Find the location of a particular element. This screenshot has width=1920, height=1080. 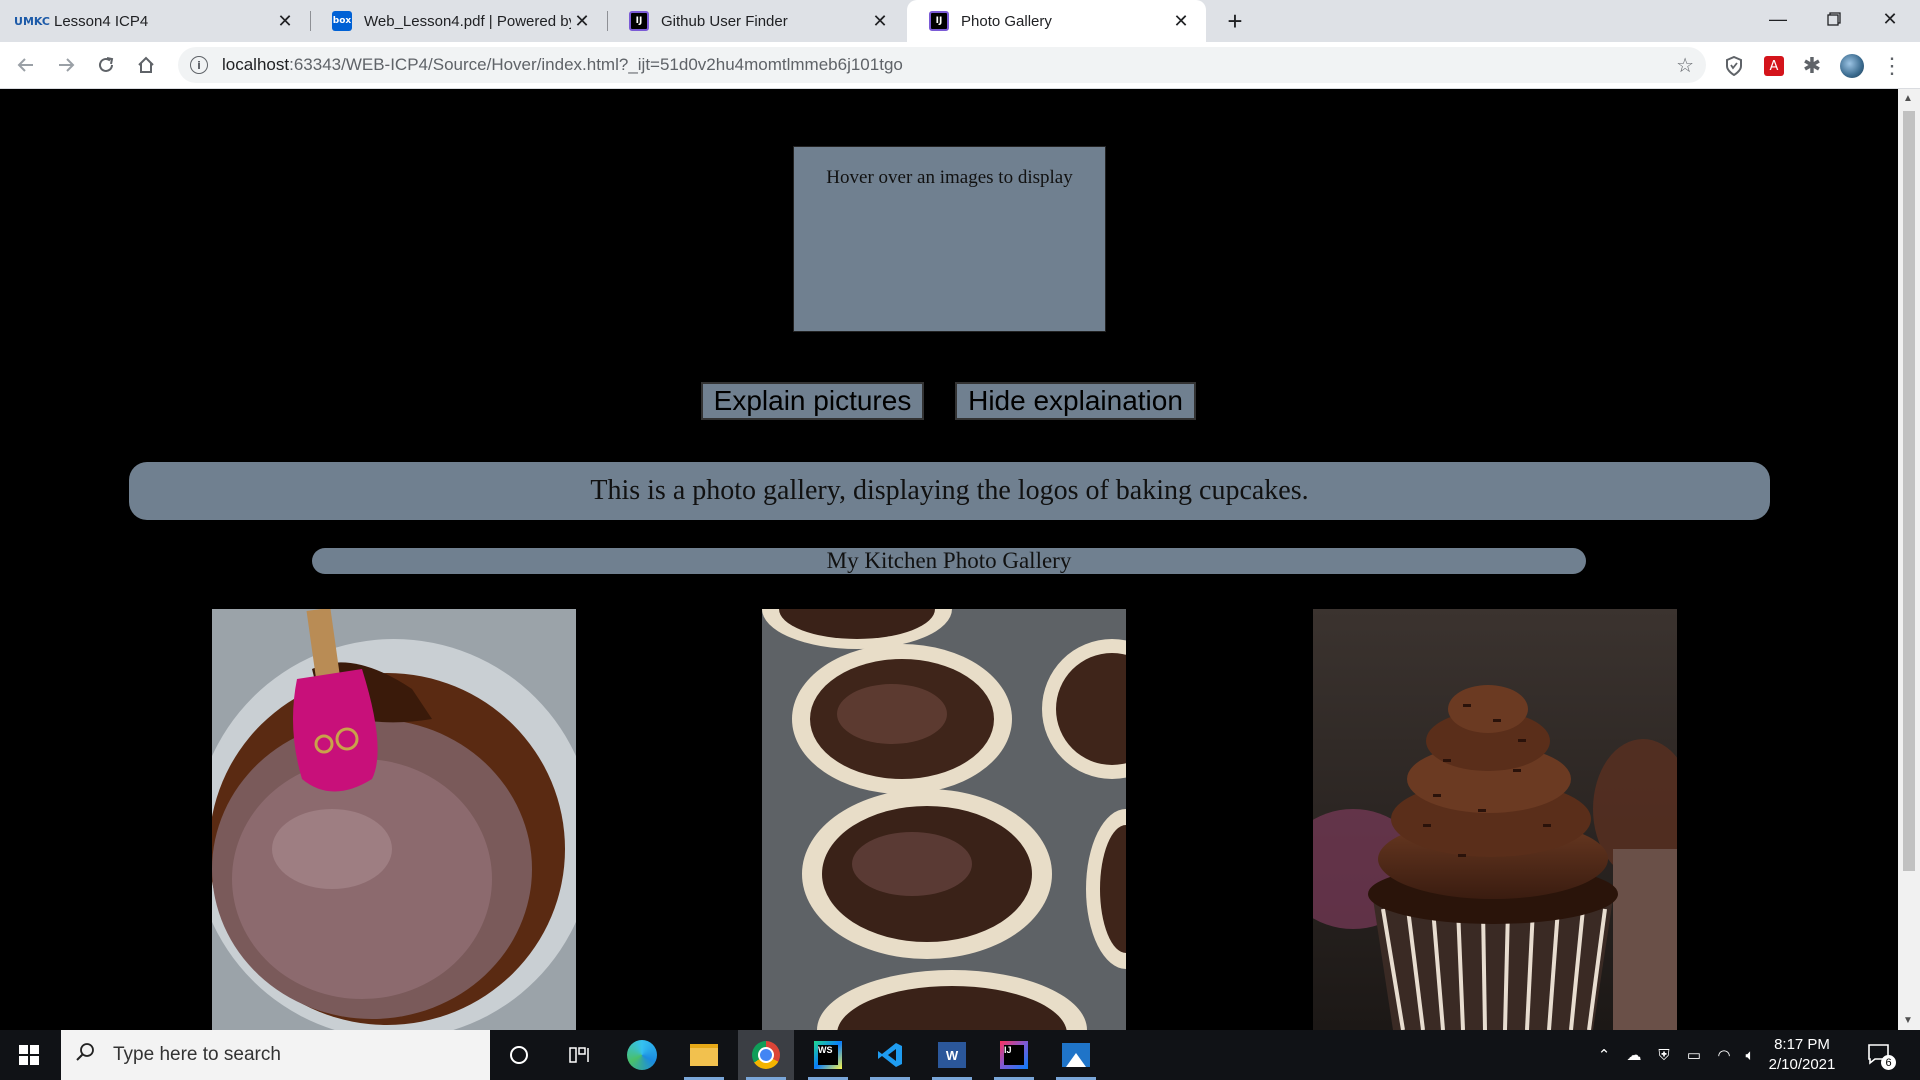

windows-taskbar: Type here to search WS W IJ ⌃ ☁ ⛨ ▭ ◠ 🔈︎ is located at coordinates (960, 1055).